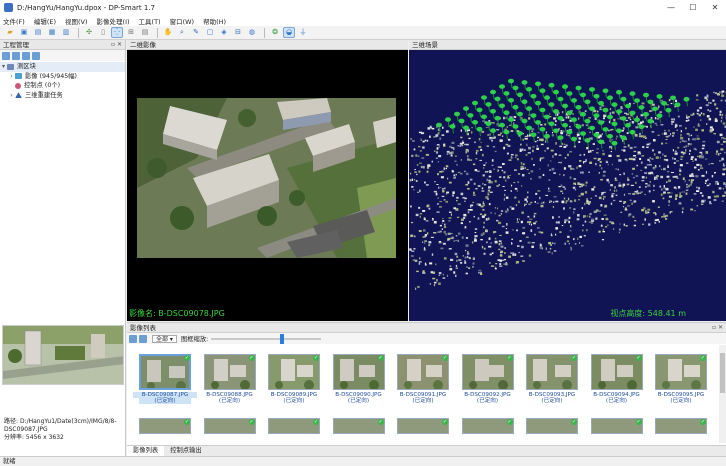 This screenshot has width=726, height=466. What do you see at coordinates (252, 32) in the screenshot?
I see `sphere-icon: ◍` at bounding box center [252, 32].